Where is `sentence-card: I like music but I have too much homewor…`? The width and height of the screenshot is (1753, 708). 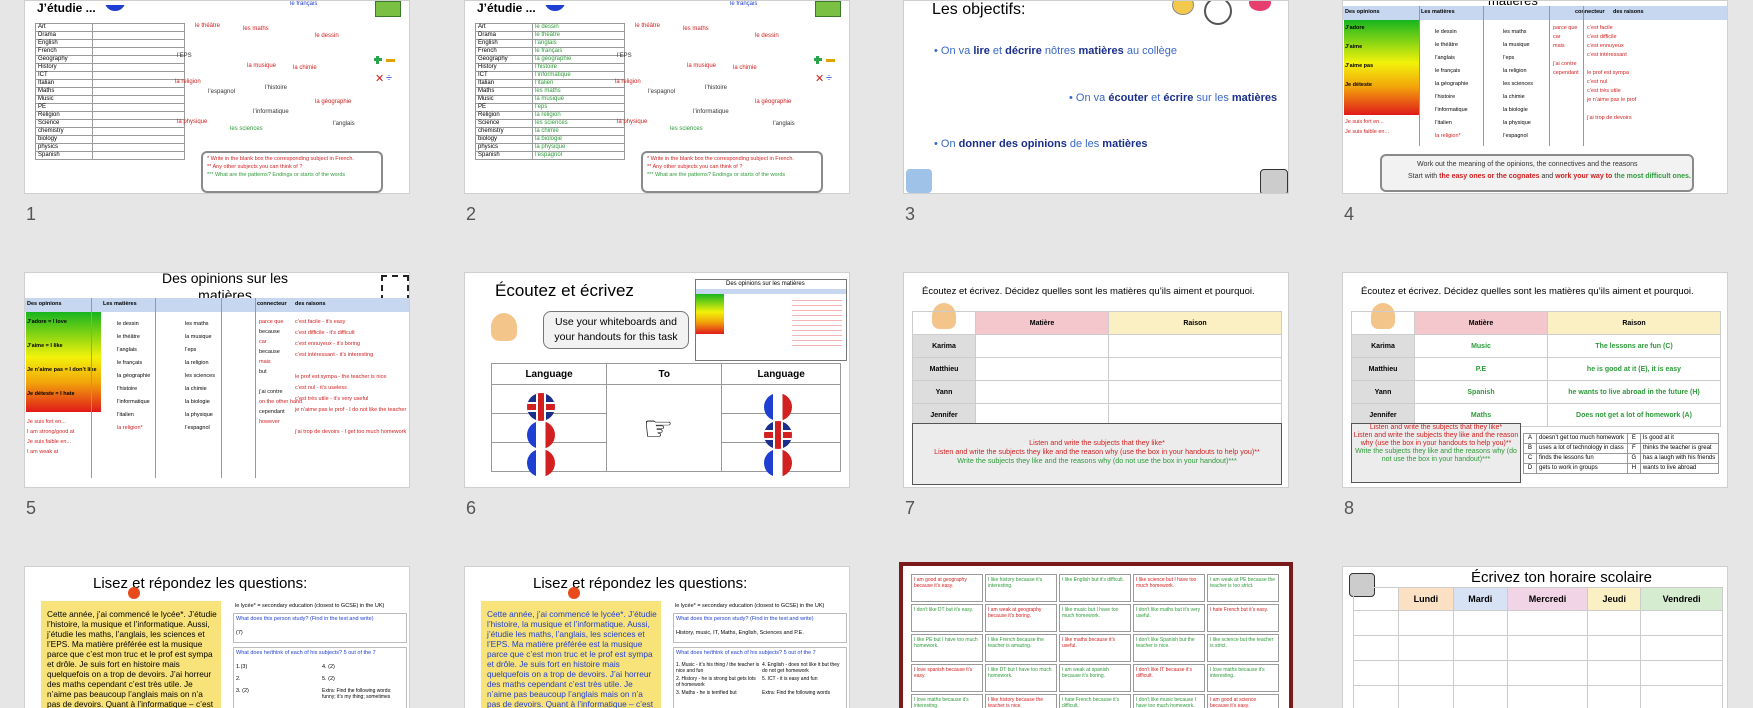 sentence-card: I like music but I have too much homewor… is located at coordinates (1095, 618).